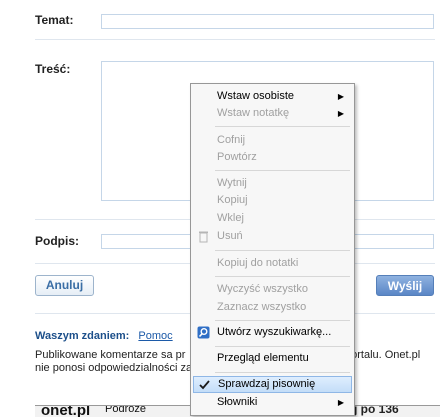 The image size is (440, 417). What do you see at coordinates (256, 96) in the screenshot?
I see `menu-item-label: Wstaw osobiste` at bounding box center [256, 96].